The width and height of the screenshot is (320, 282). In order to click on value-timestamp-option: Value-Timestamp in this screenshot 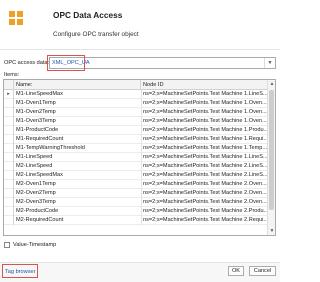, I will do `click(30, 244)`.